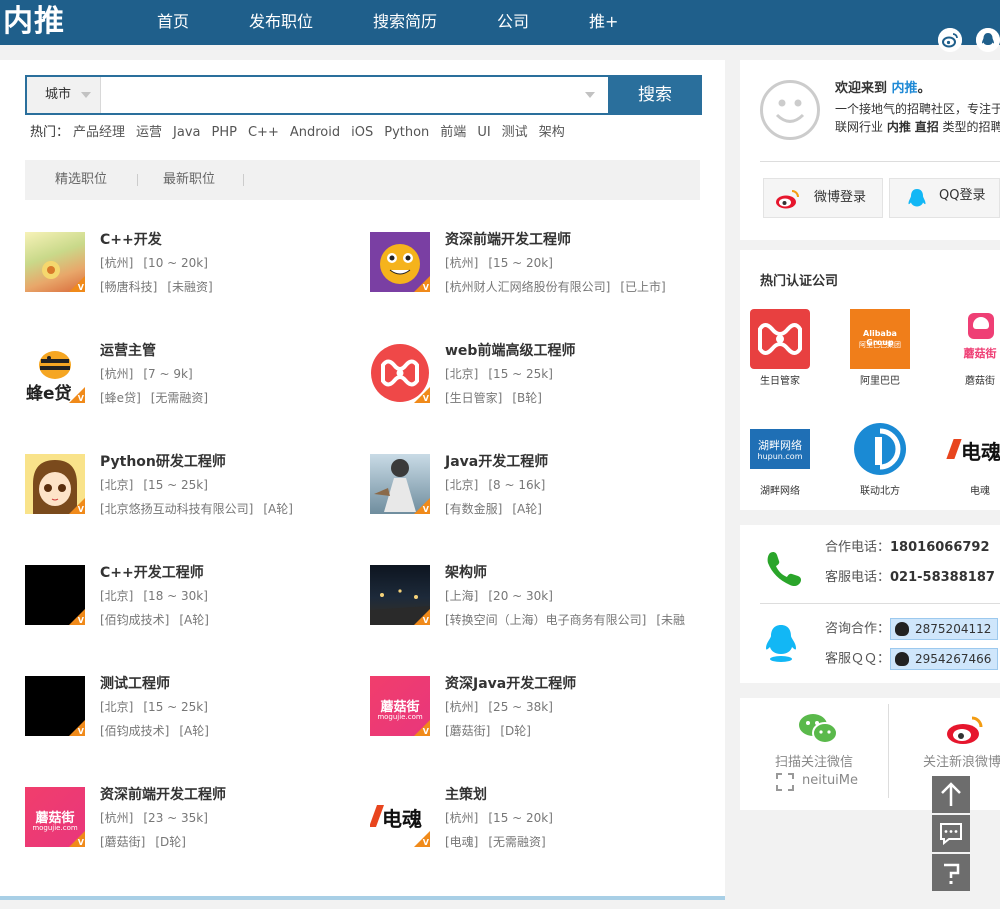  Describe the element at coordinates (780, 458) in the screenshot. I see `company-hupan: 湖畔网络 hupun.com 湖畔网络` at that location.